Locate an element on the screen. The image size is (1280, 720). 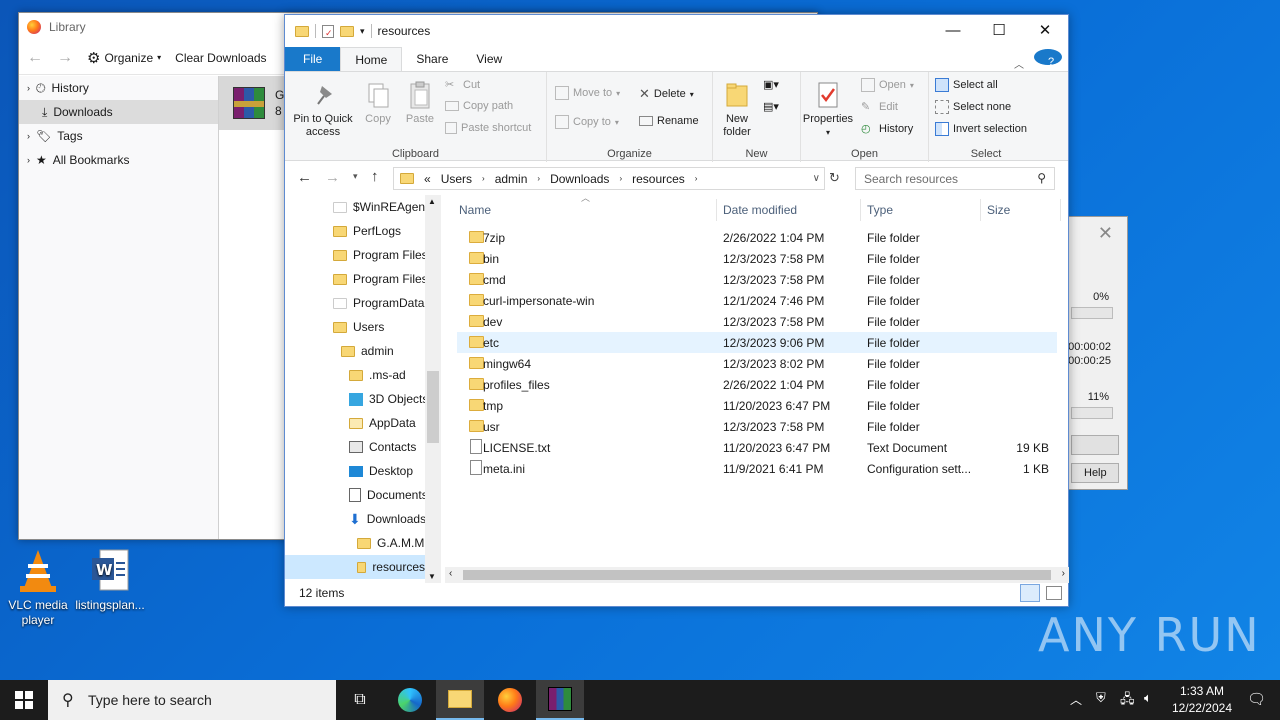
help-button: Help is located at coordinates (1095, 473).